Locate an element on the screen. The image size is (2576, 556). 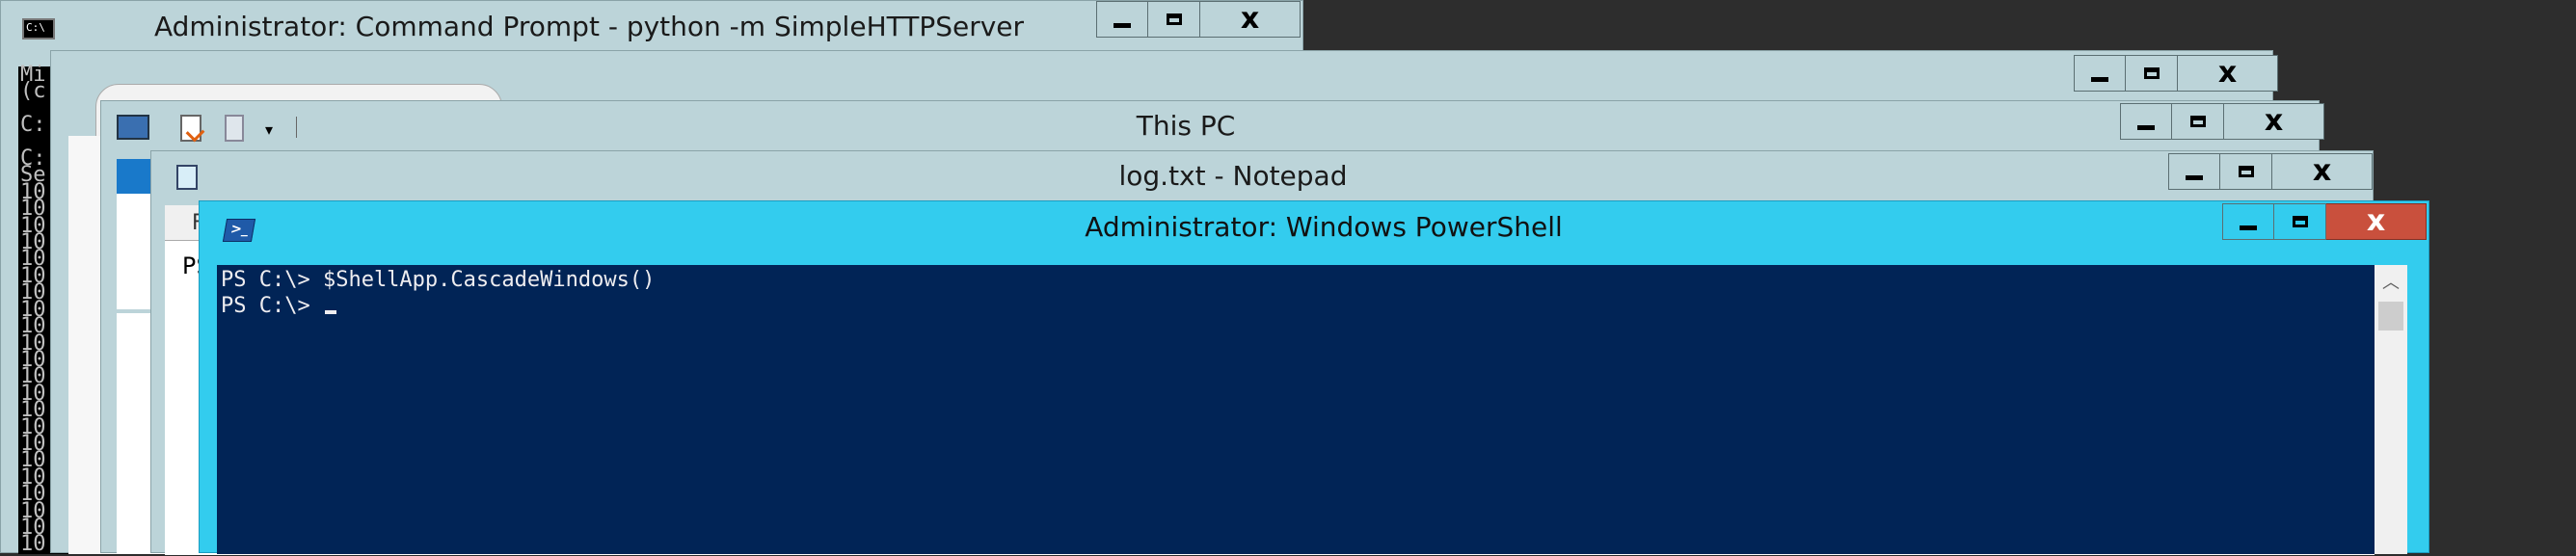
back-window-caption-buttons: x is located at coordinates (2176, 73).